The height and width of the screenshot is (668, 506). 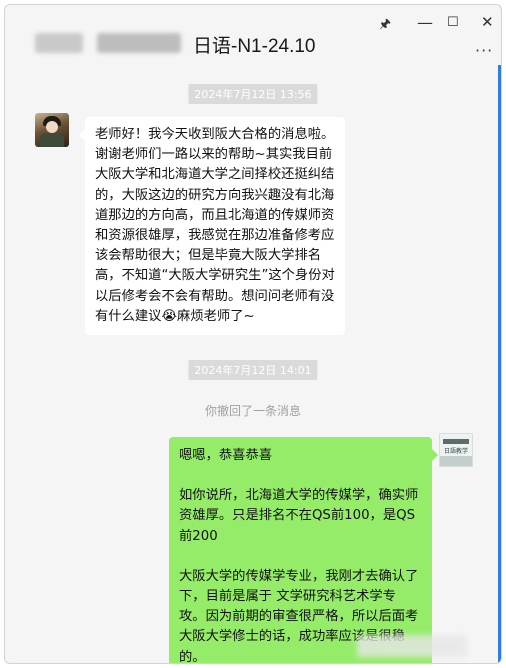 I want to click on window-edge-accent, so click(x=499, y=334).